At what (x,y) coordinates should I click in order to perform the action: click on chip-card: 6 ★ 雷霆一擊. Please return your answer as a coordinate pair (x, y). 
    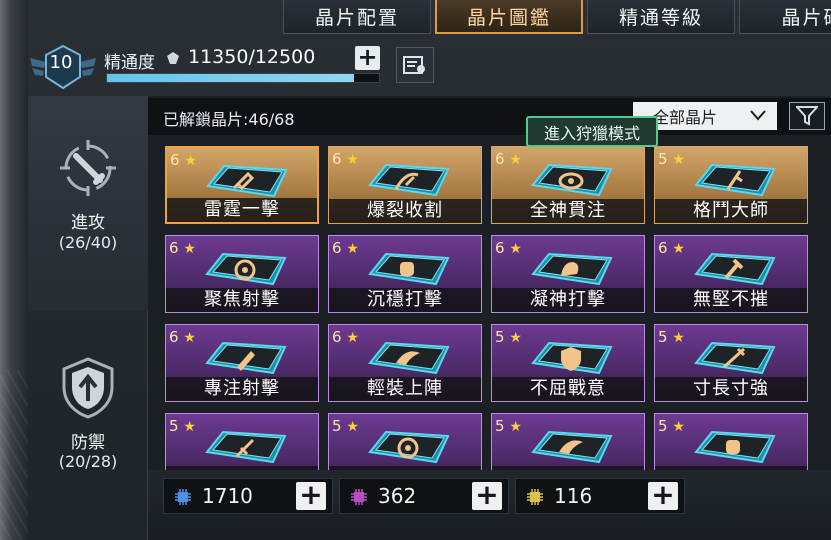
    Looking at the image, I should click on (242, 185).